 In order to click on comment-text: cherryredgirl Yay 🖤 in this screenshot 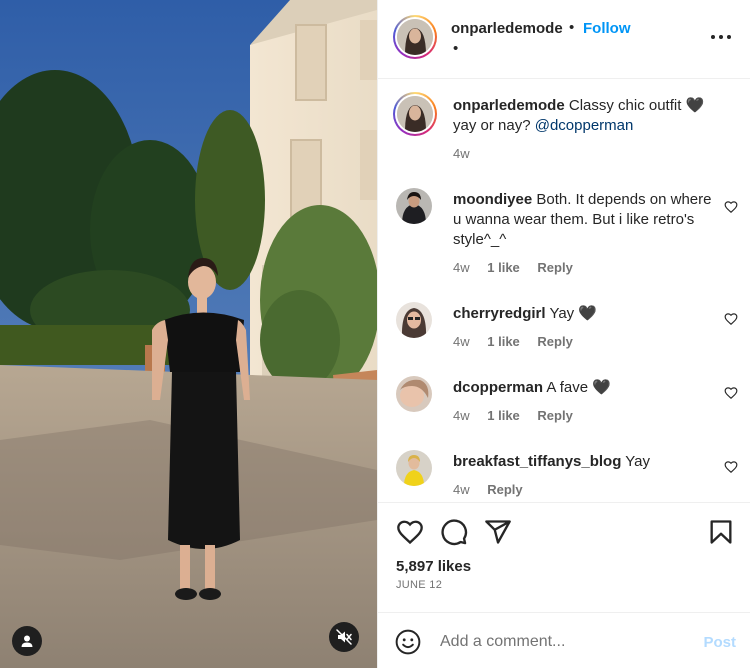, I will do `click(588, 314)`.